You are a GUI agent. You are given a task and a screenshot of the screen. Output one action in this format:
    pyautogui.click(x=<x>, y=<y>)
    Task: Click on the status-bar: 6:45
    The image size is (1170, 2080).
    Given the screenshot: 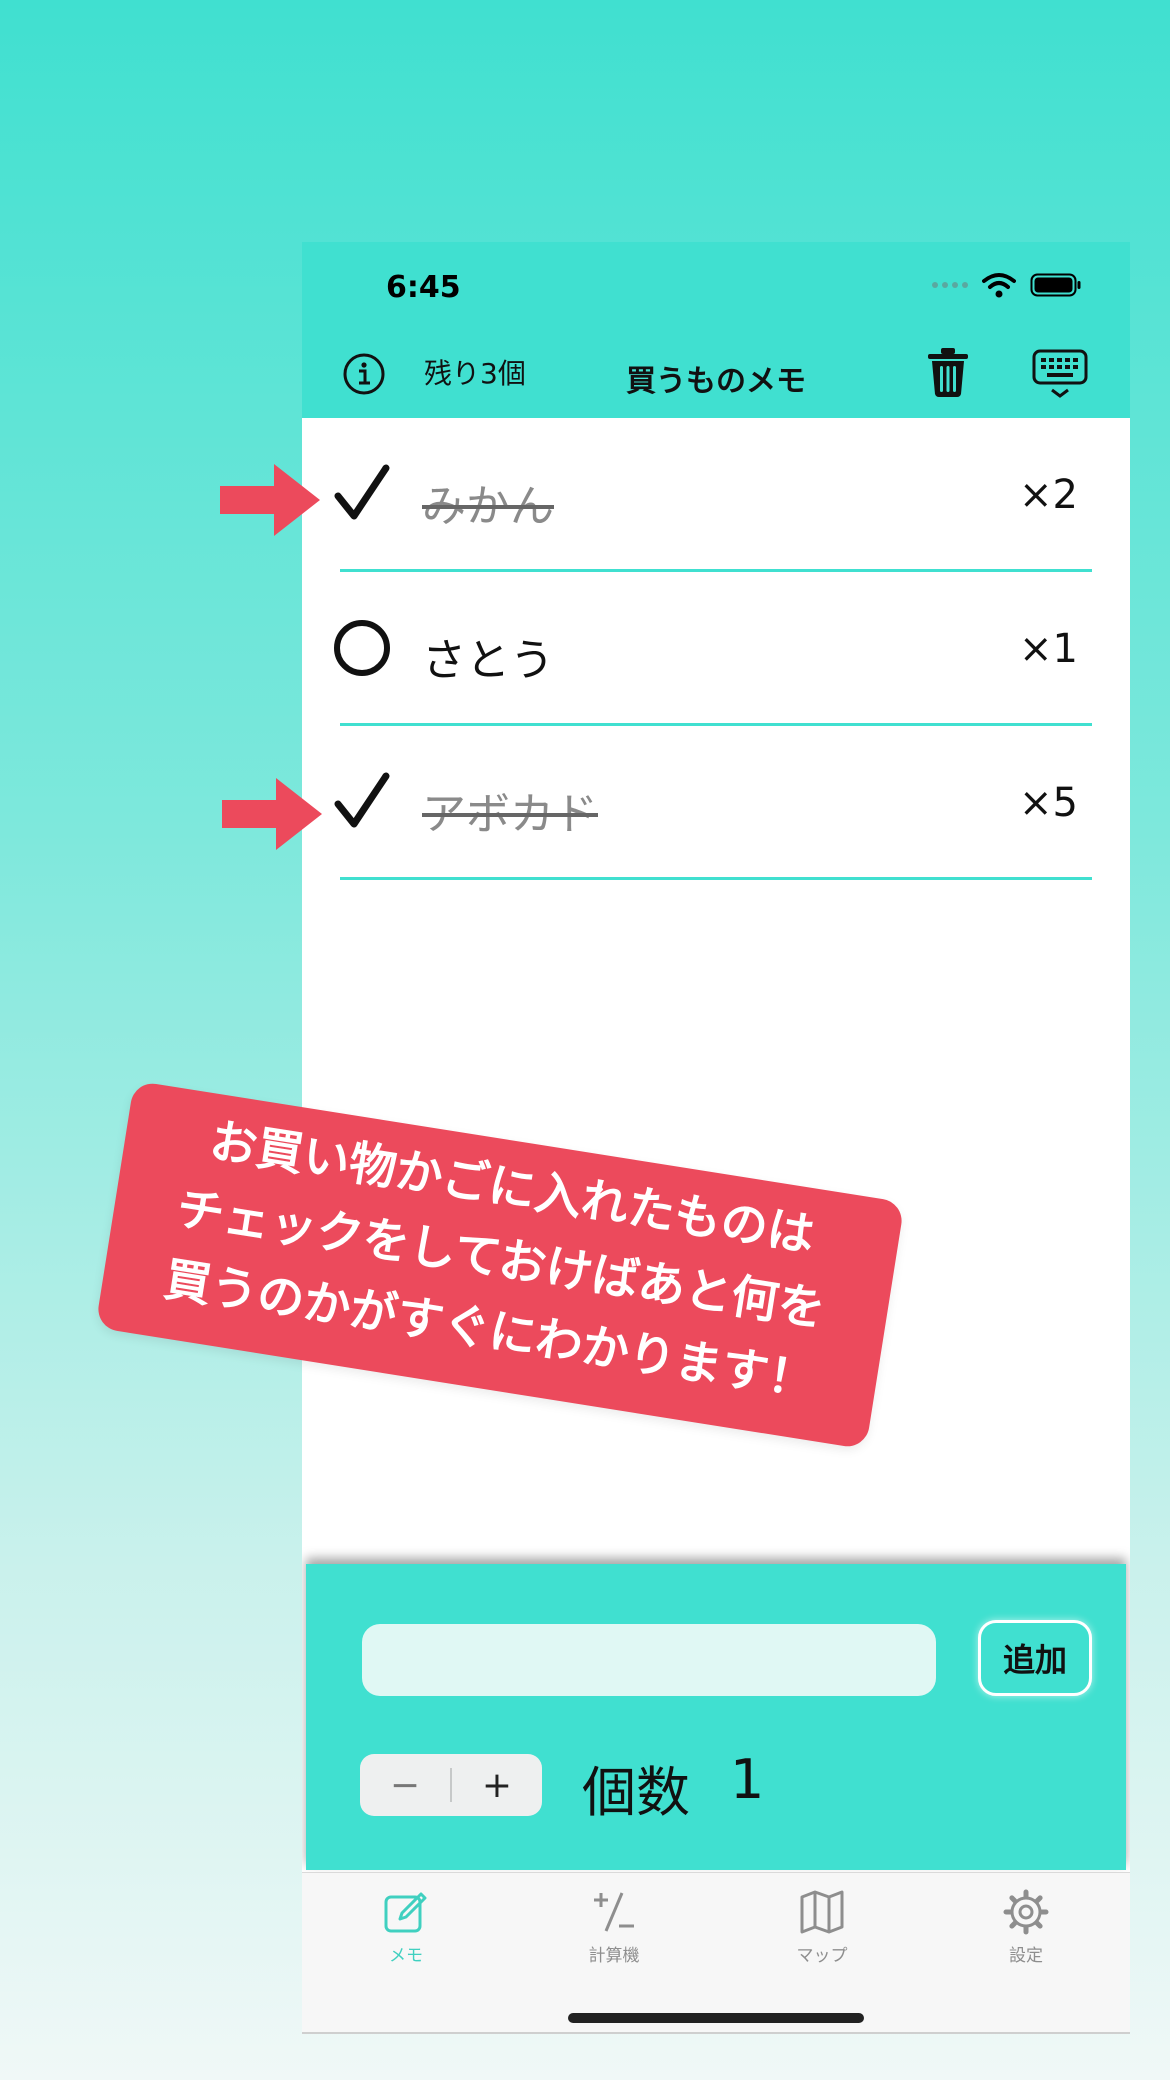 What is the action you would take?
    pyautogui.click(x=716, y=287)
    